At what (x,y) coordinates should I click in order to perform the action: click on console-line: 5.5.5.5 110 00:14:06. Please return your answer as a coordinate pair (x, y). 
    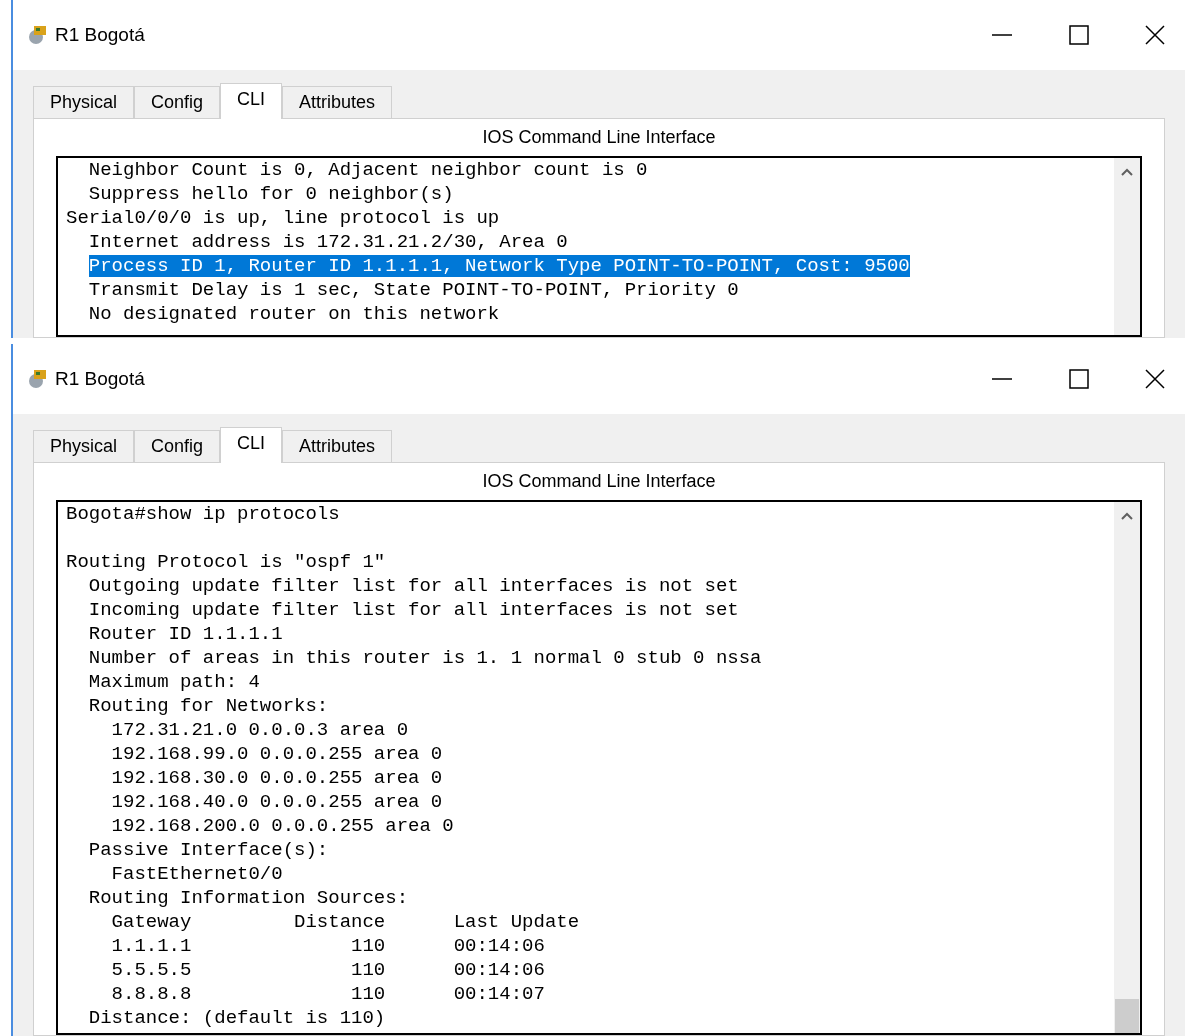
    Looking at the image, I should click on (327, 970).